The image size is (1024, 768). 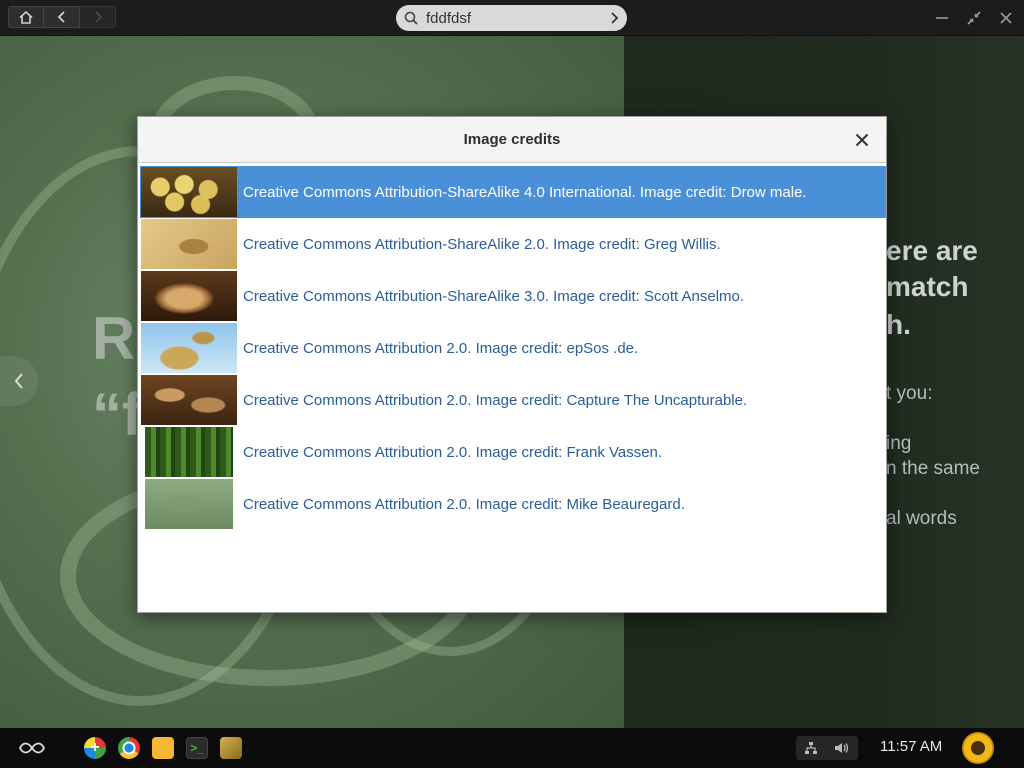 I want to click on right-heading-line-2: match, so click(x=927, y=286).